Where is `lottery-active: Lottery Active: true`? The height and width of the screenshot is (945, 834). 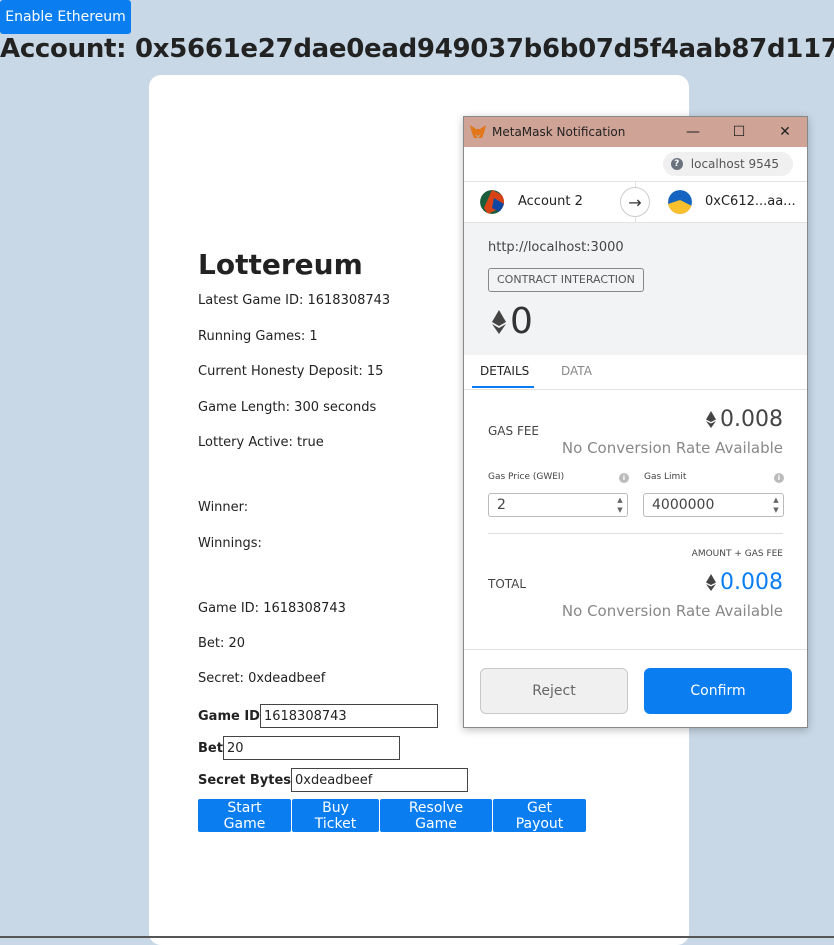 lottery-active: Lottery Active: true is located at coordinates (261, 442).